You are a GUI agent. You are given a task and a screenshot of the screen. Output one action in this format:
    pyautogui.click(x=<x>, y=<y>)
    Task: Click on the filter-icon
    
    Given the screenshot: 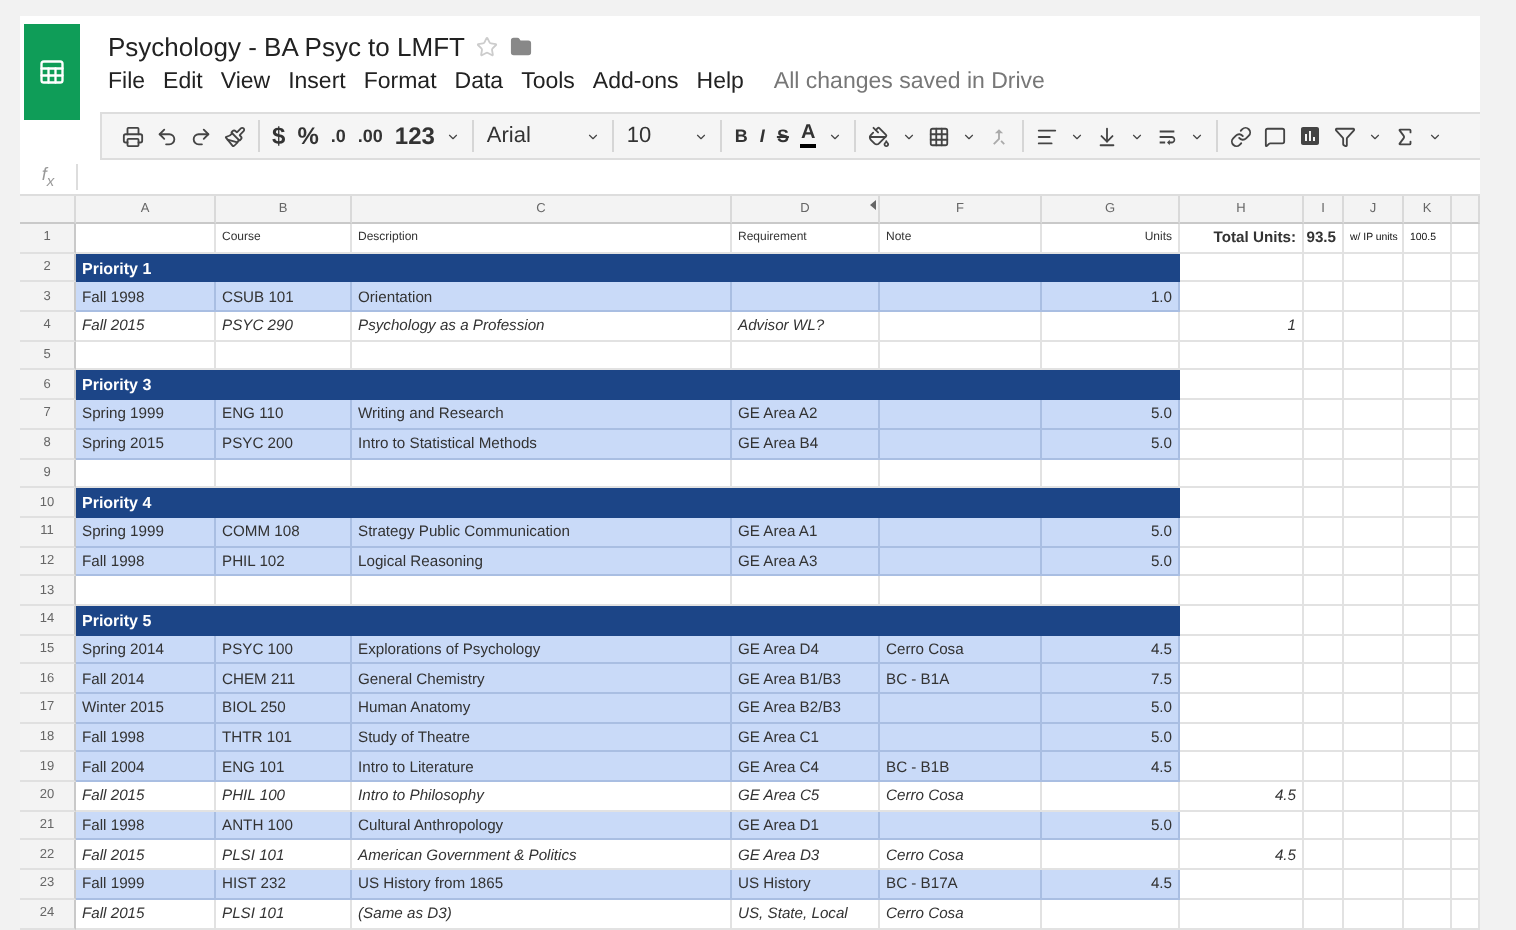 What is the action you would take?
    pyautogui.click(x=1344, y=136)
    